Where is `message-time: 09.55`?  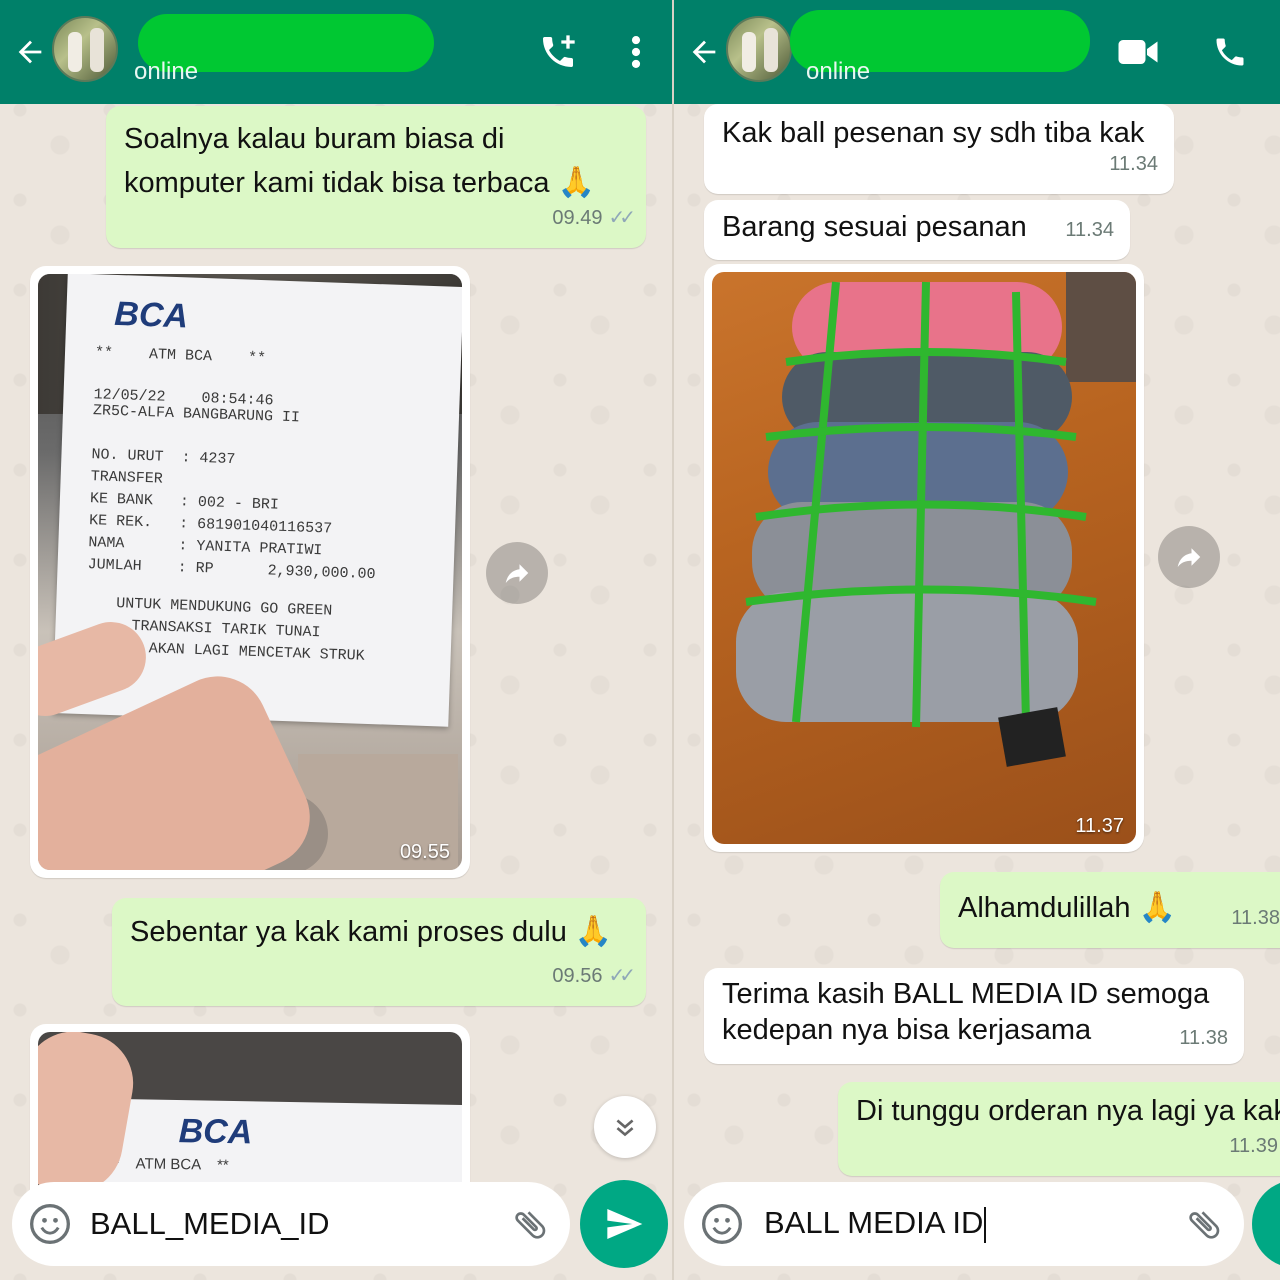
message-time: 09.55 is located at coordinates (424, 852).